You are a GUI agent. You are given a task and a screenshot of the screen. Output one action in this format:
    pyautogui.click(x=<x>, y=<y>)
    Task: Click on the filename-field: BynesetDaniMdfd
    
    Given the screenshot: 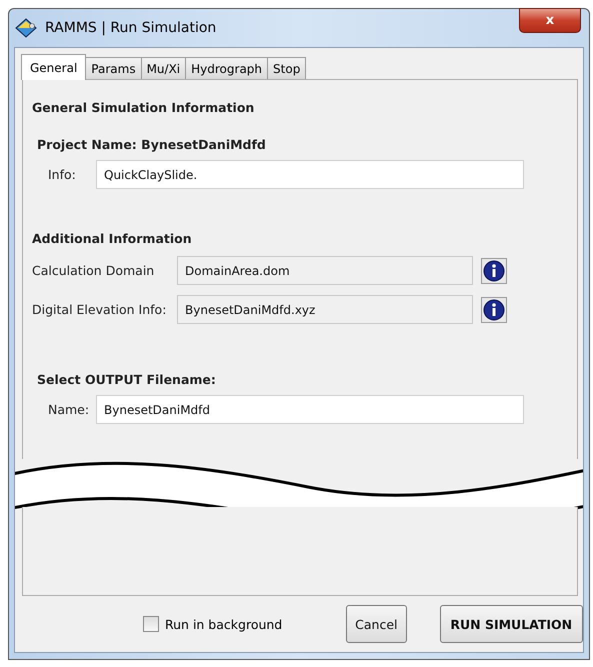 What is the action you would take?
    pyautogui.click(x=310, y=409)
    